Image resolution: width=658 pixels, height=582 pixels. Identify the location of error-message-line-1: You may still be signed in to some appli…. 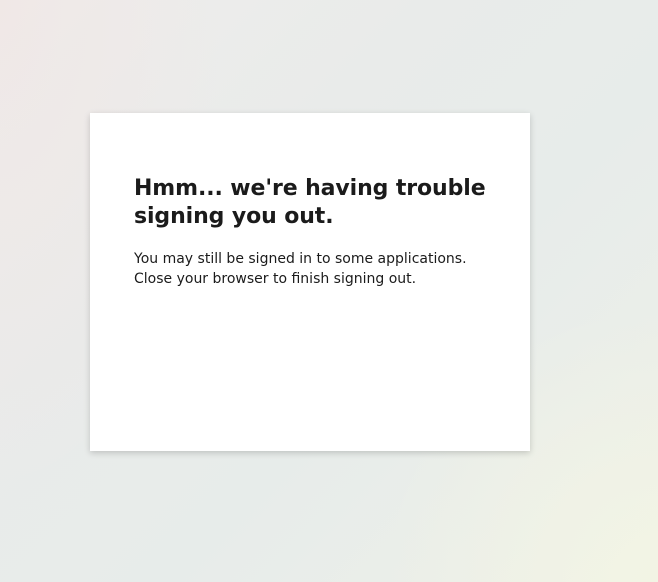
(300, 259).